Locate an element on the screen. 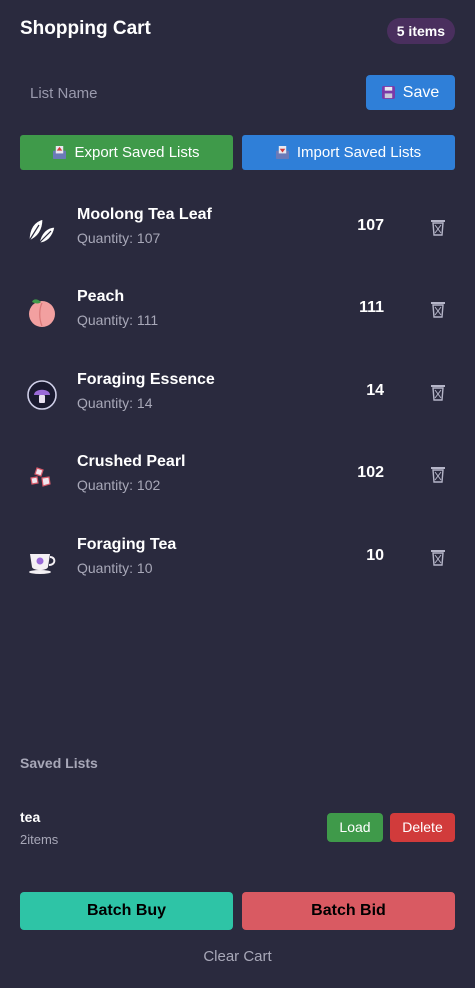 The width and height of the screenshot is (475, 988). save-list-button: Save is located at coordinates (410, 92).